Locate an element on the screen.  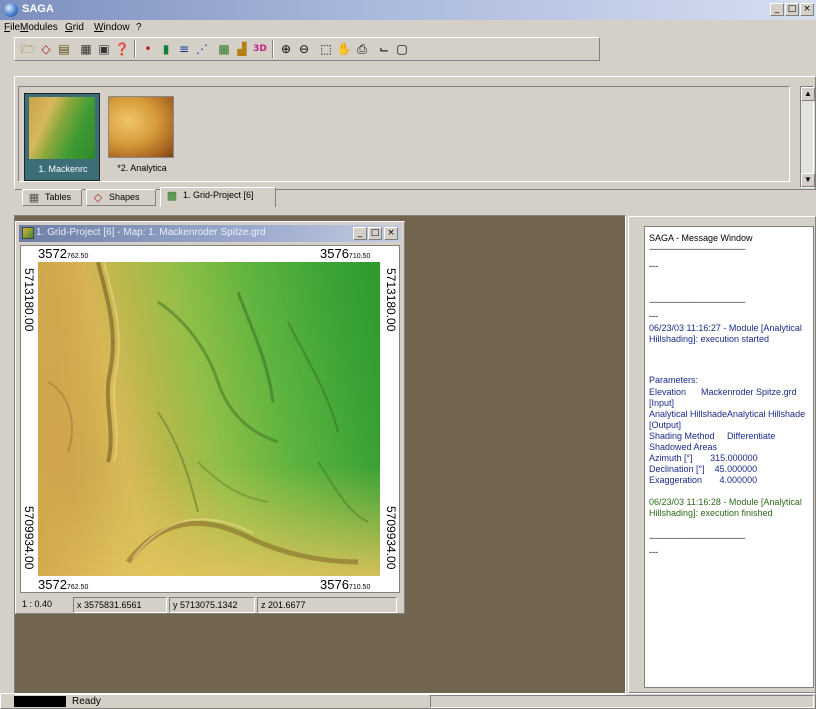
map-minimize-button: _ is located at coordinates (360, 233).